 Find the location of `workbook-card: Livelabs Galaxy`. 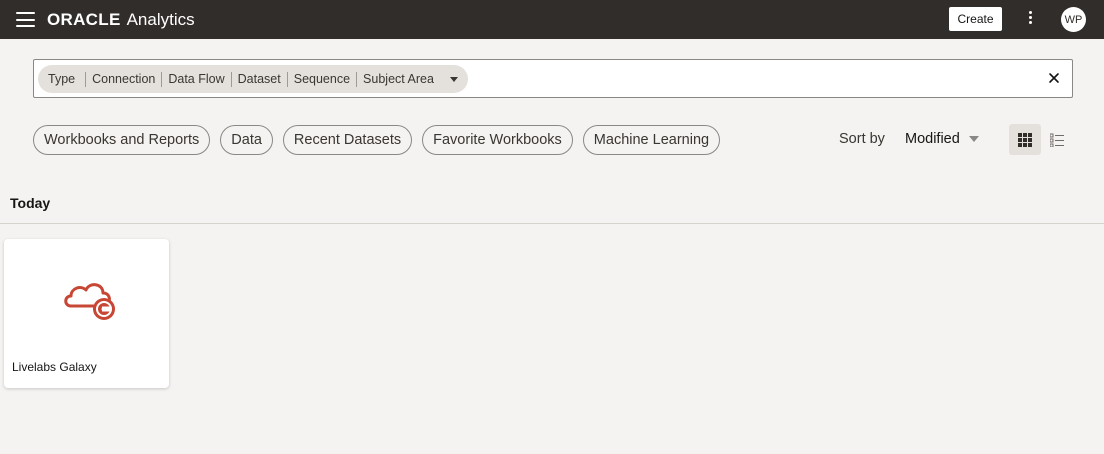

workbook-card: Livelabs Galaxy is located at coordinates (86, 313).